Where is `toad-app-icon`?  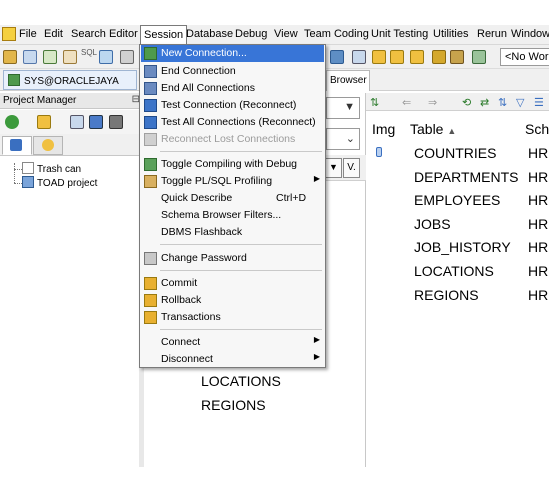
toad-app-icon is located at coordinates (9, 34).